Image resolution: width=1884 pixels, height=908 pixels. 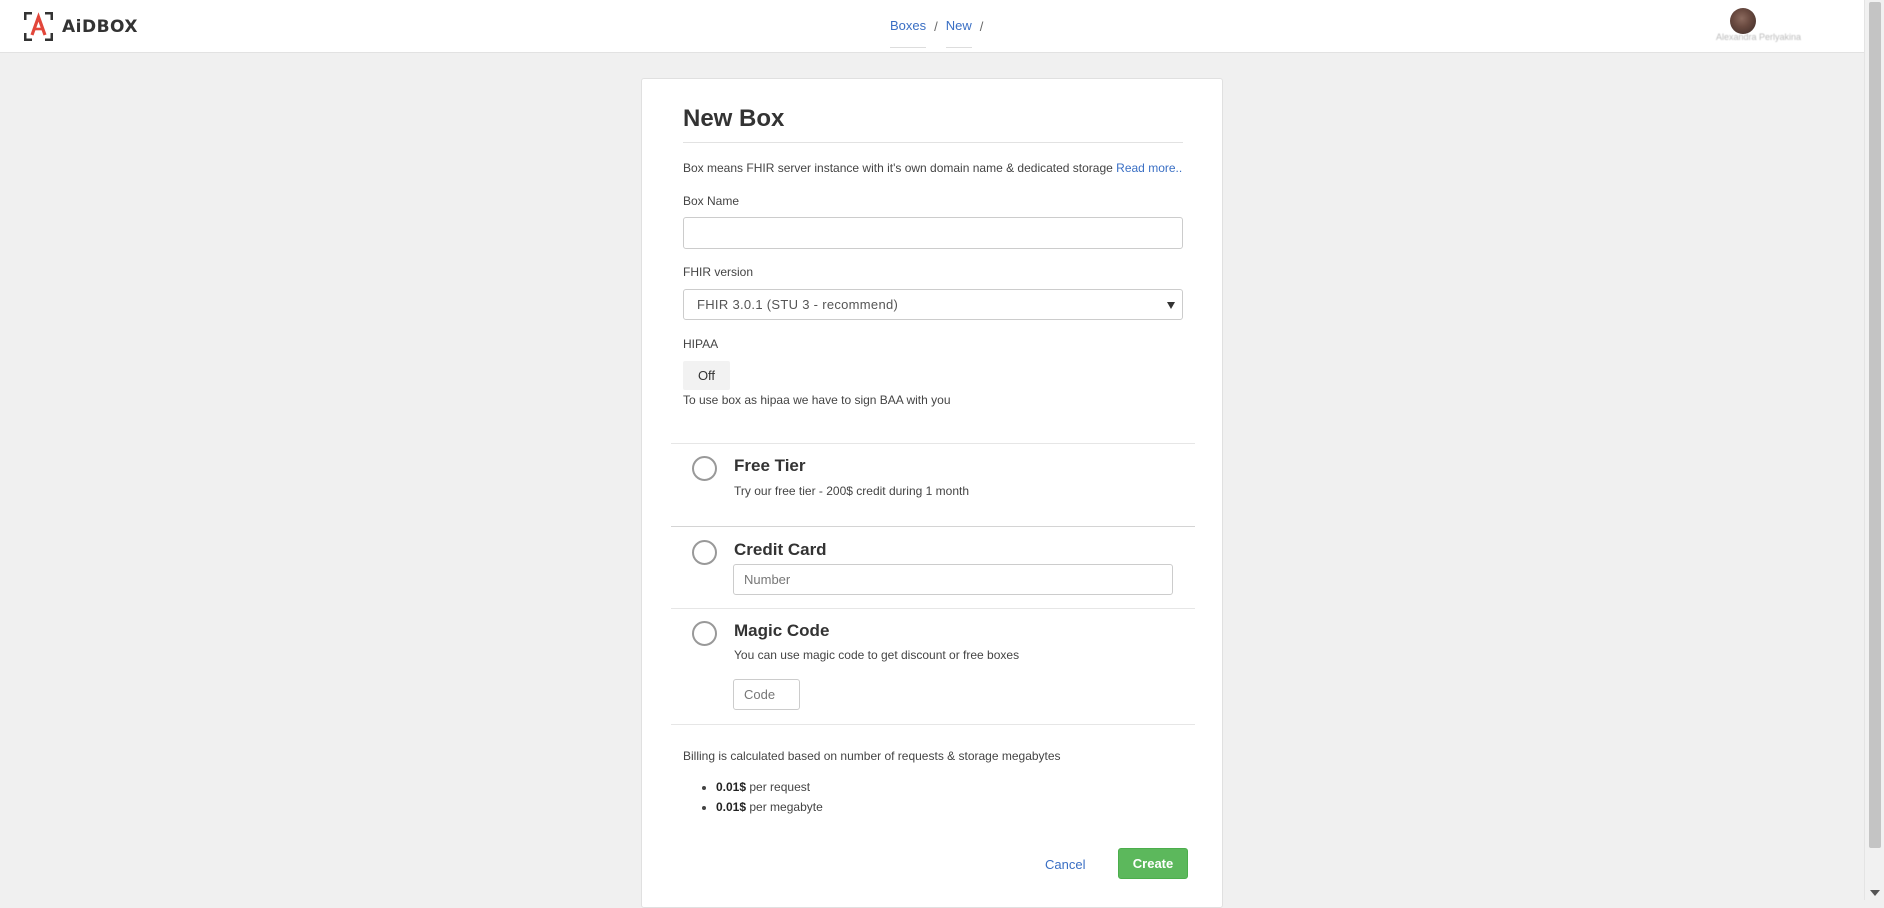 I want to click on fhir-version-value: FHIR 3.0.1 (STU 3 - recommend), so click(x=798, y=304).